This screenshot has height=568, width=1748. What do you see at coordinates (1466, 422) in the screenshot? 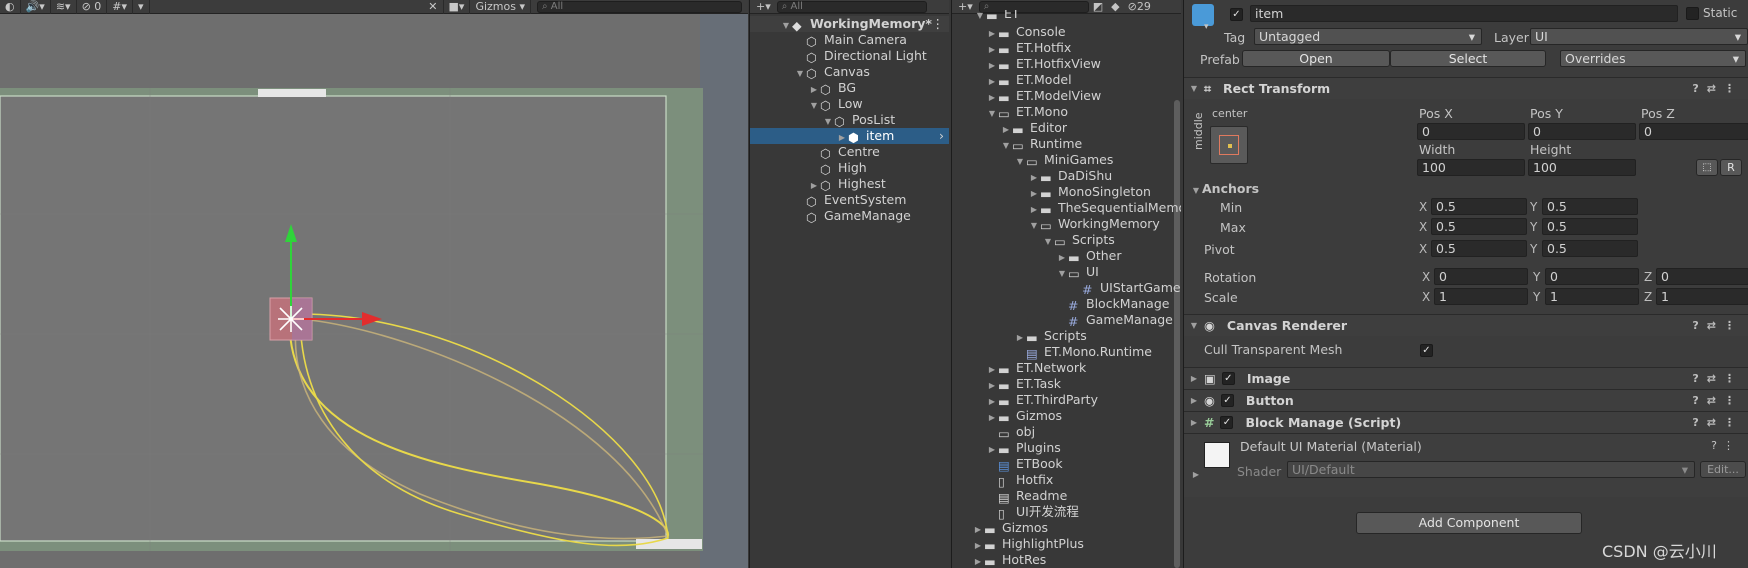
I see `block-manage-header: ▶ # ✓ Block Manage (Script) ?⇄⋮` at bounding box center [1466, 422].